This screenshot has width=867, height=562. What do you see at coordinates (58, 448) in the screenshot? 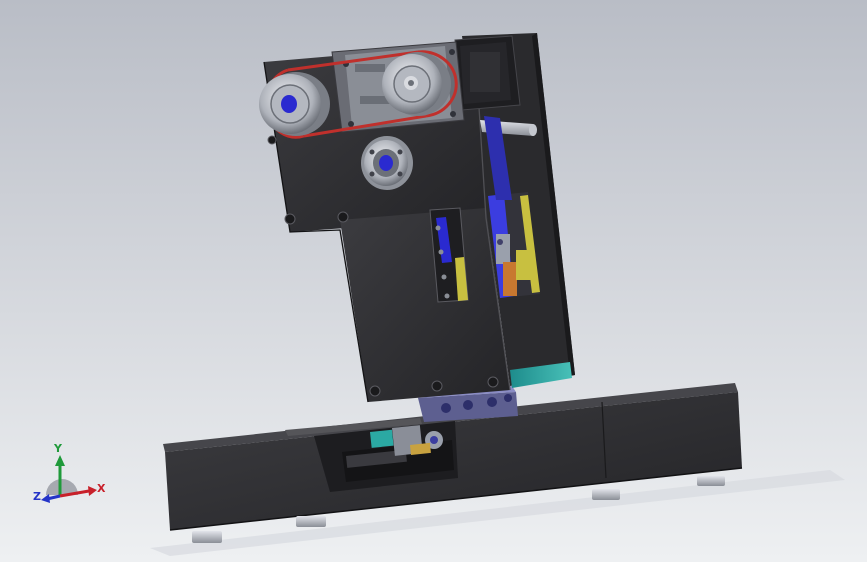
I see `triad-label-y: Y` at bounding box center [58, 448].